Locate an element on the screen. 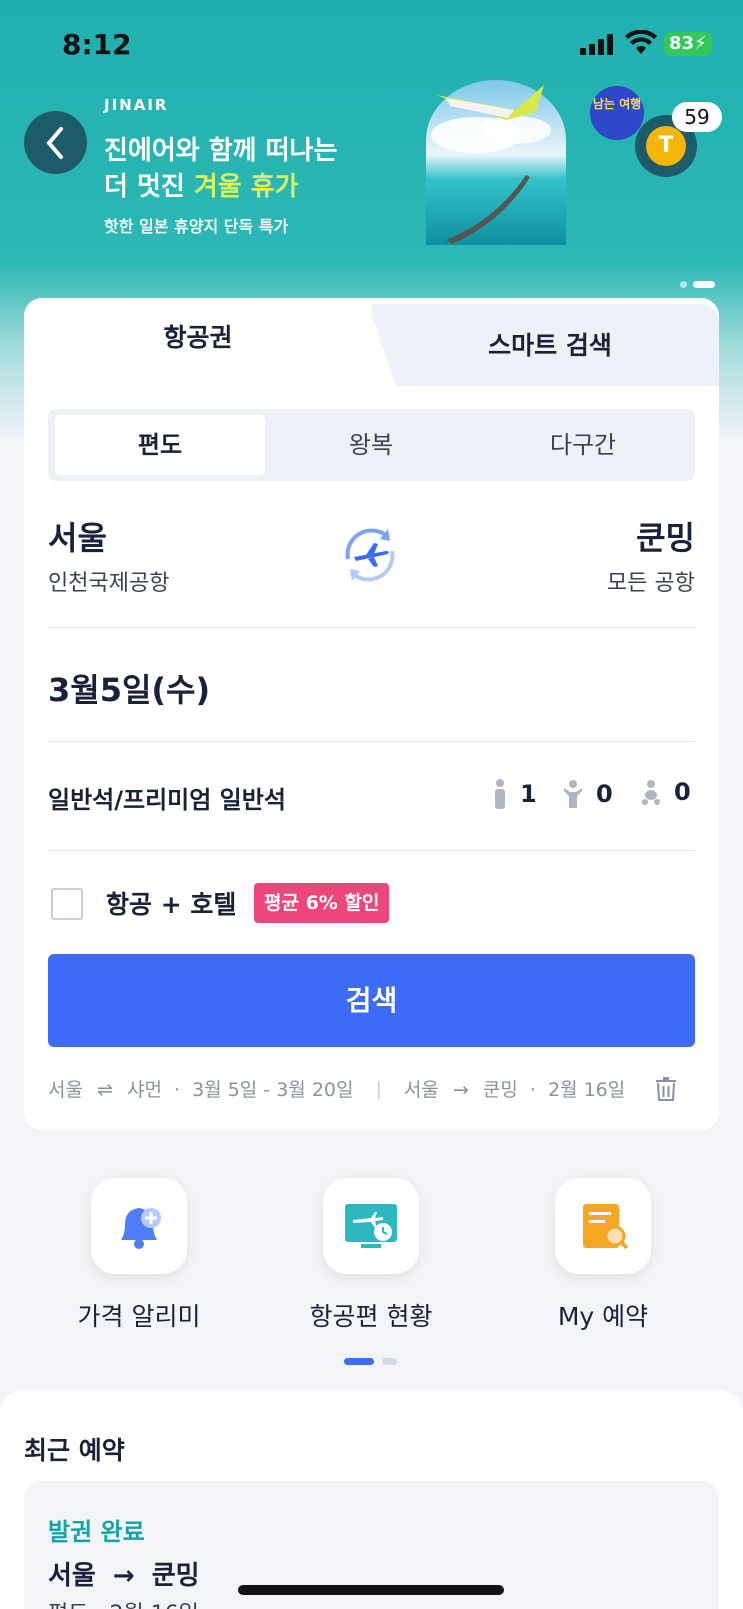 Image resolution: width=743 pixels, height=1609 pixels. booking-status: 발권 완료 is located at coordinates (96, 1532).